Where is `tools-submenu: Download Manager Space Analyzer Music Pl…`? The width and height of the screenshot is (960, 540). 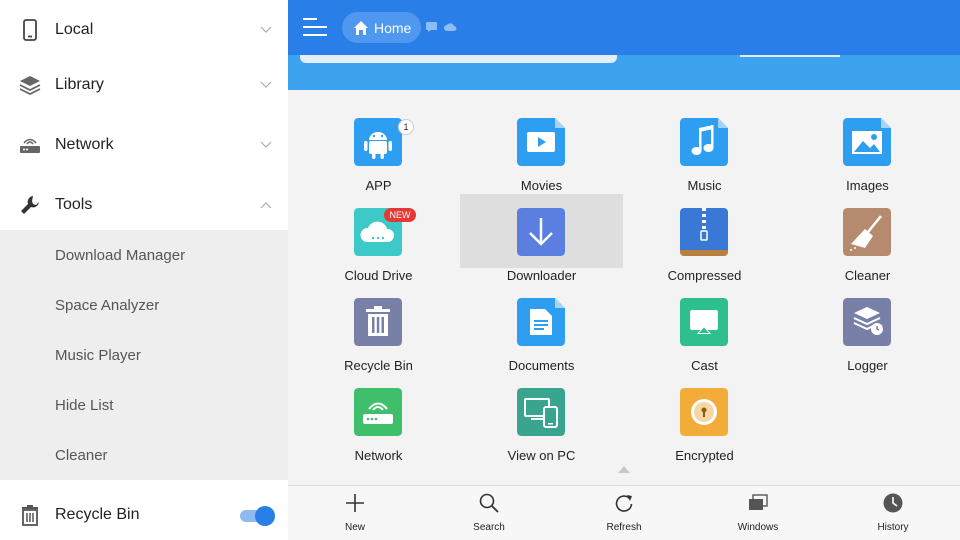 tools-submenu: Download Manager Space Analyzer Music Pl… is located at coordinates (144, 355).